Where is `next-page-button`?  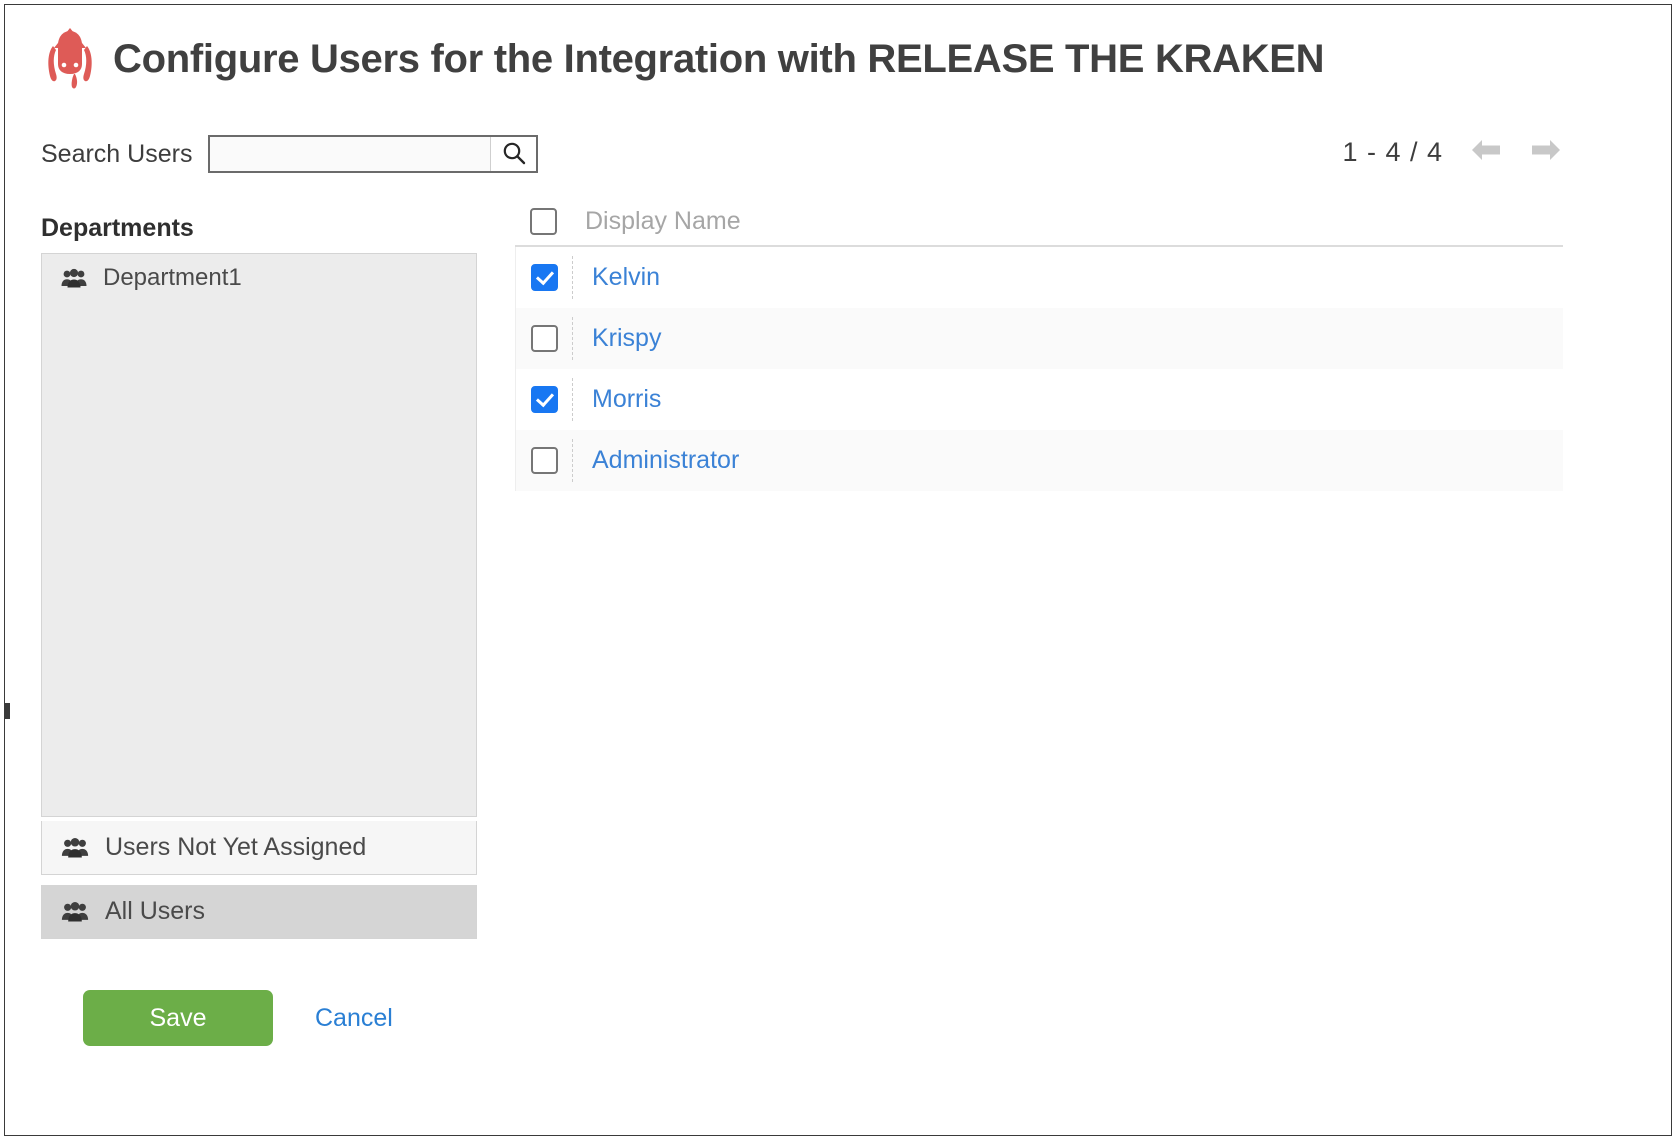
next-page-button is located at coordinates (1546, 153).